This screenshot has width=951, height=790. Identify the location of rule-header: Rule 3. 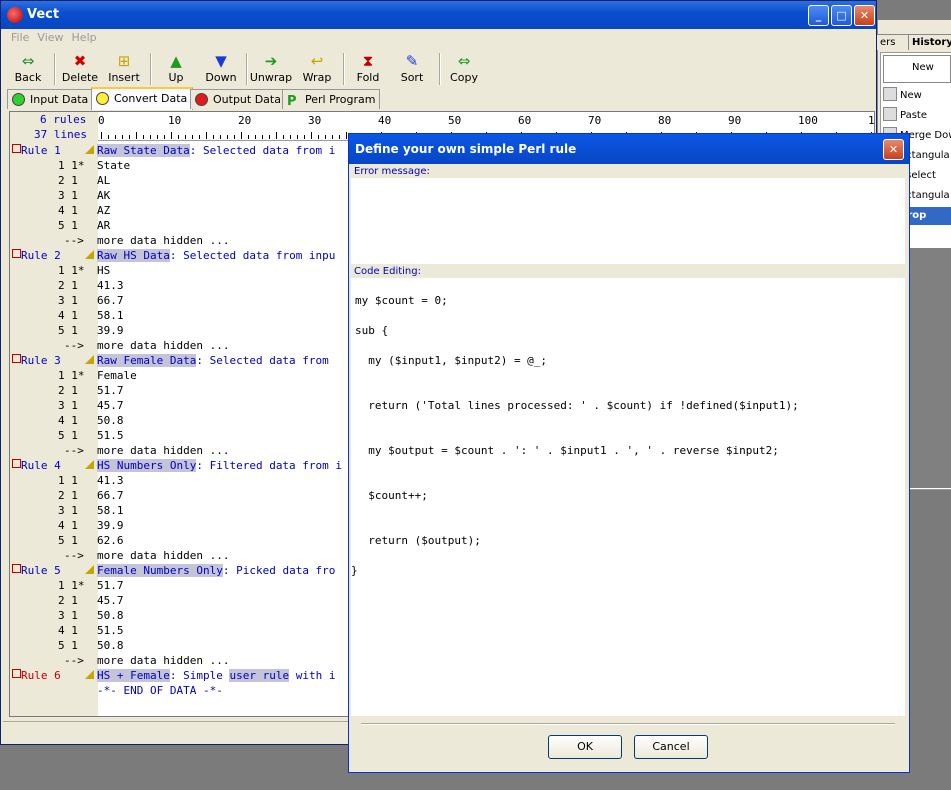
(36, 360).